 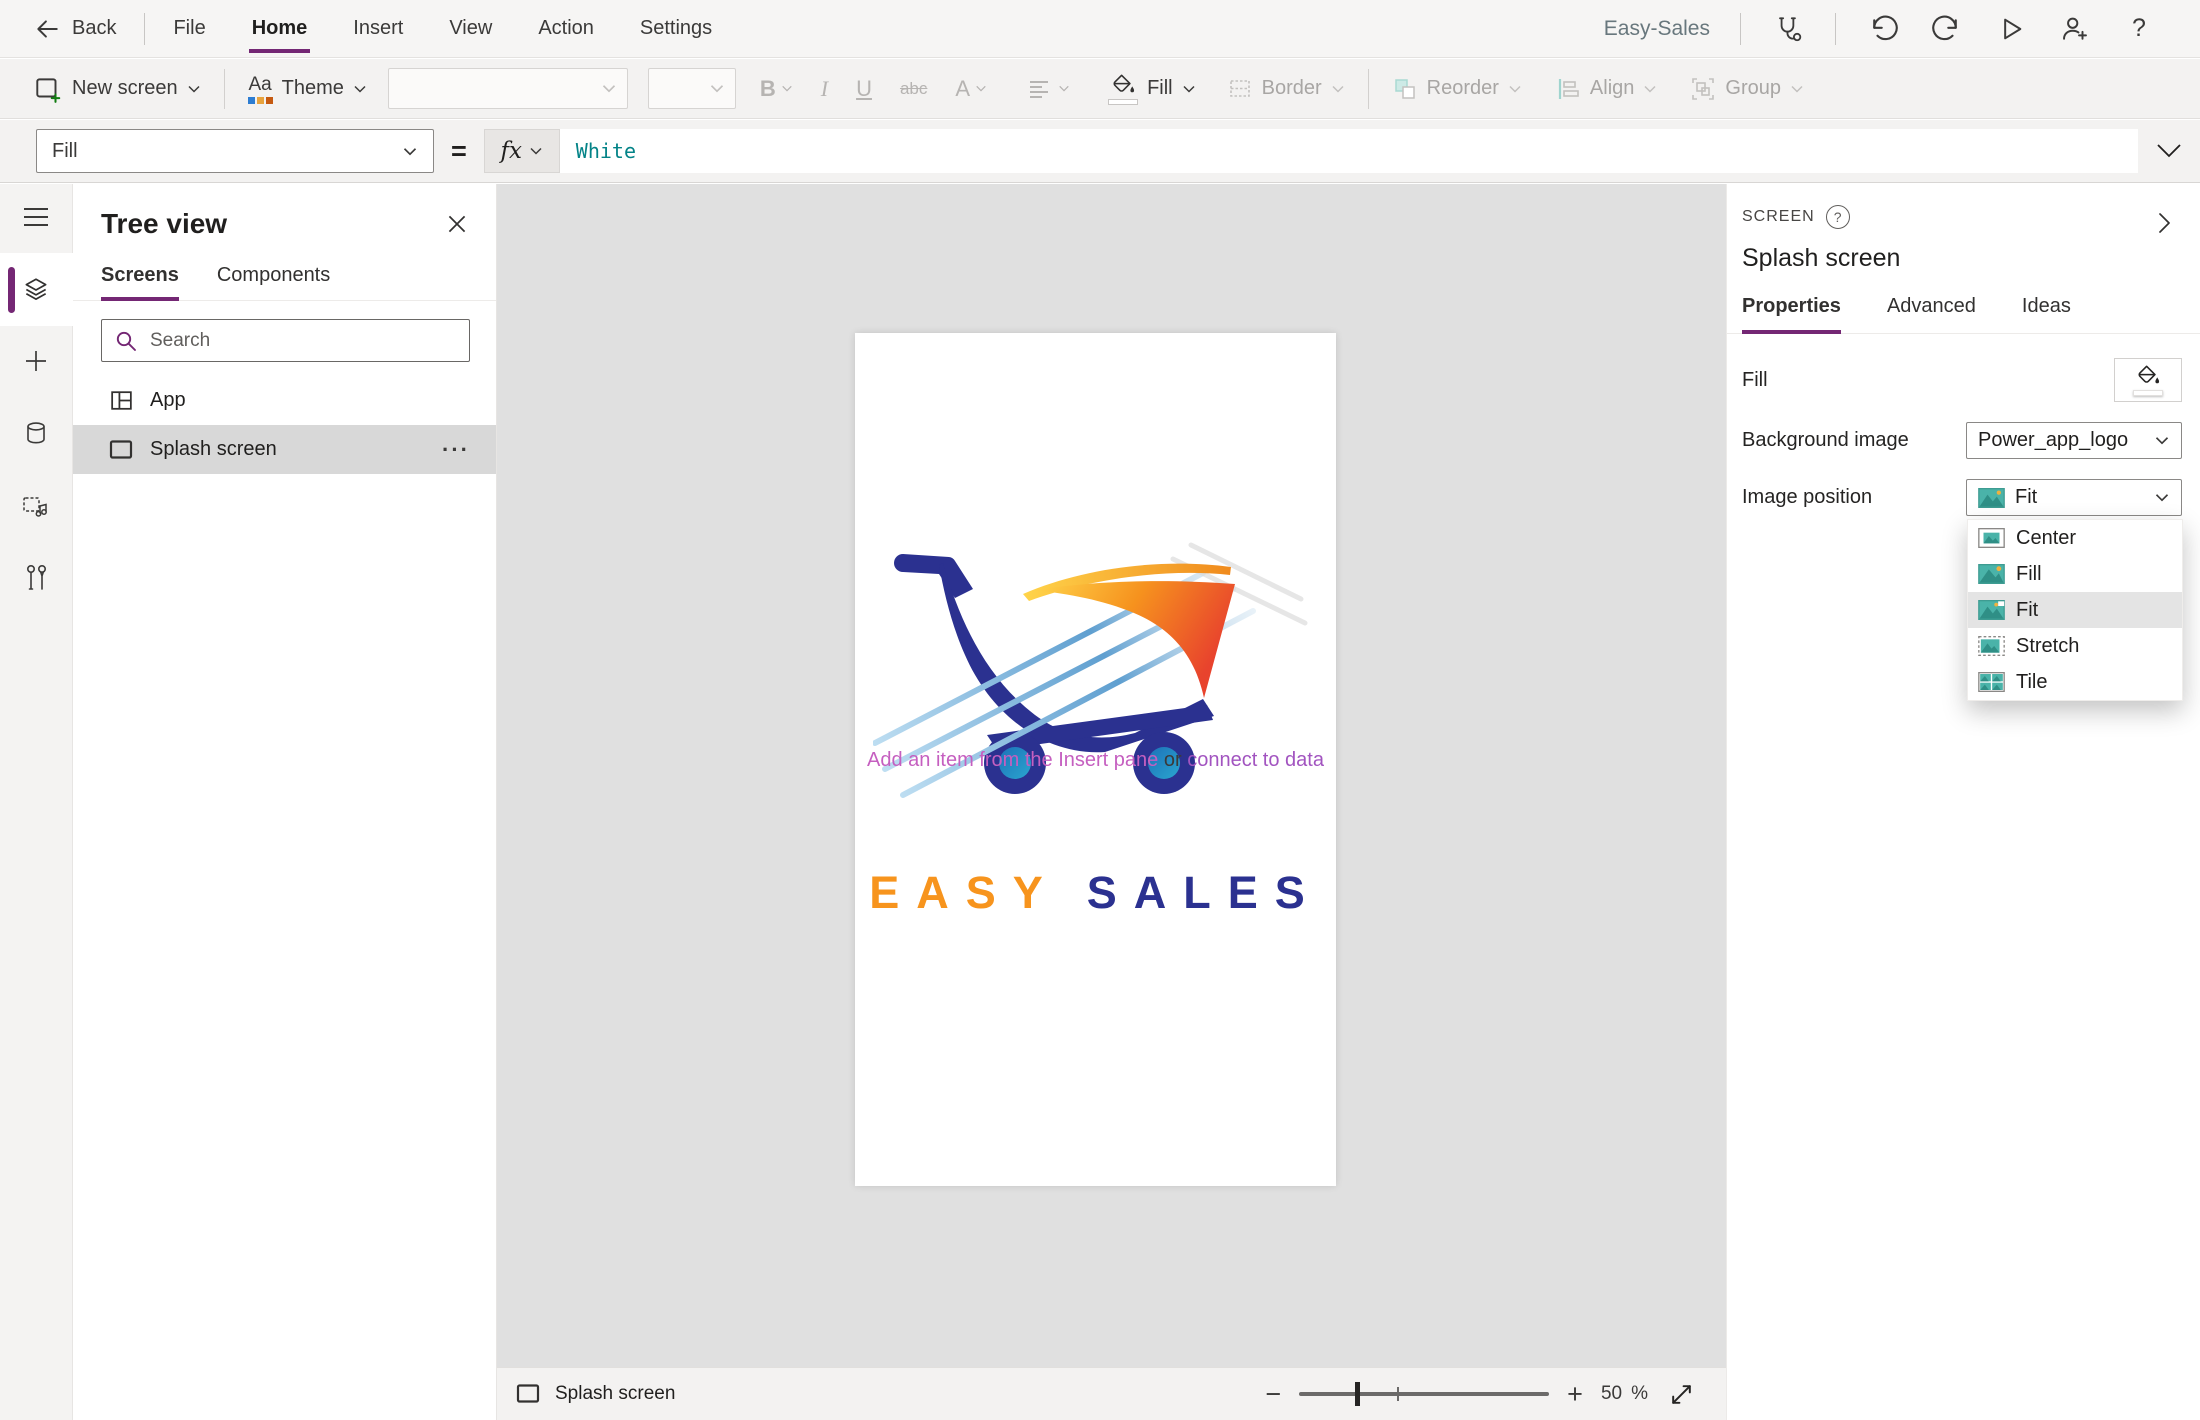 I want to click on font-family-select, so click(x=507, y=88).